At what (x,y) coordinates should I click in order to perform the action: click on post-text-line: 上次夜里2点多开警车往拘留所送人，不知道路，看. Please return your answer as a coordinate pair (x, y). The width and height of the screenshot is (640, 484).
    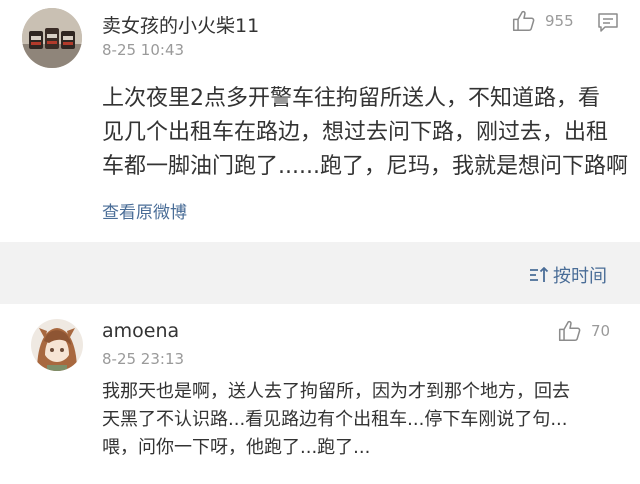
    Looking at the image, I should click on (351, 98).